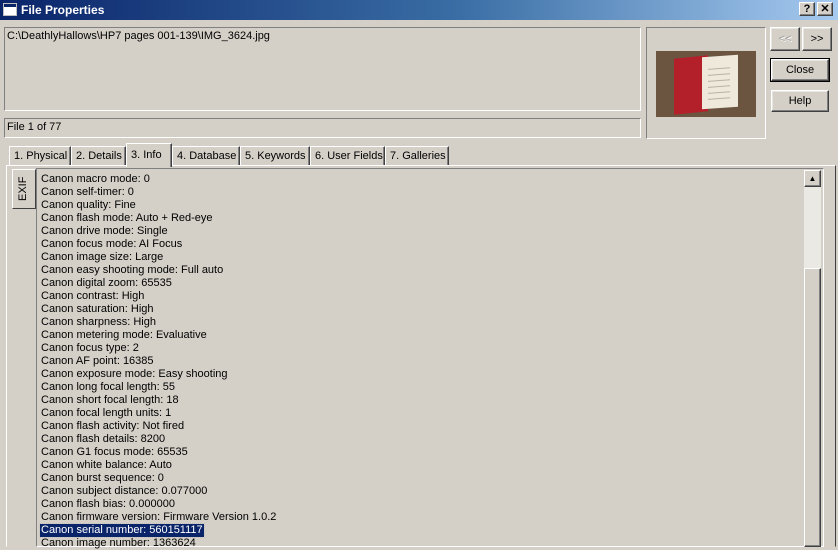 The height and width of the screenshot is (550, 838). I want to click on close-caption-button: ✕, so click(825, 9).